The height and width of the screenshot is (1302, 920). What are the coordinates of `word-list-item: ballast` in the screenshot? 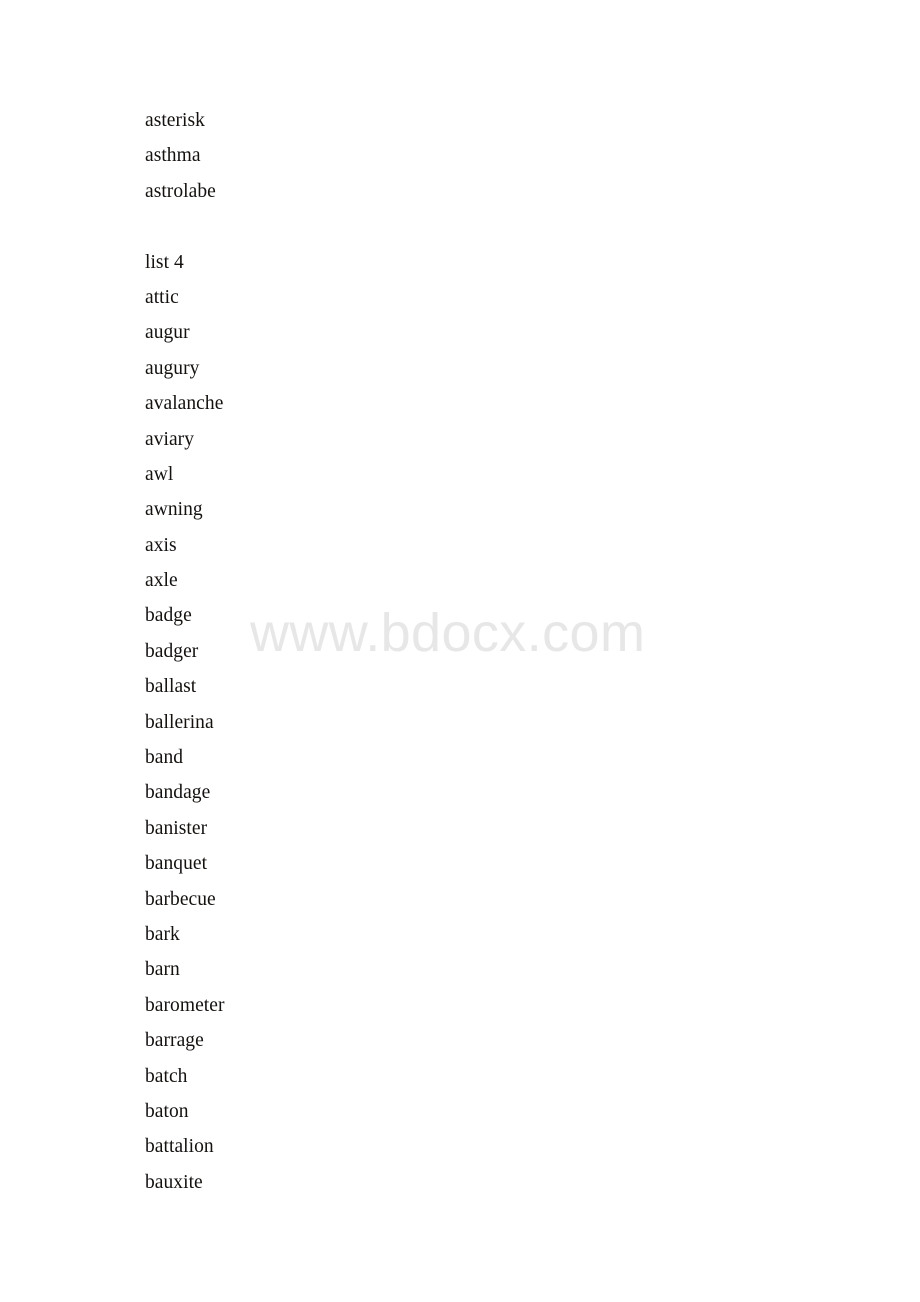 It's located at (171, 687).